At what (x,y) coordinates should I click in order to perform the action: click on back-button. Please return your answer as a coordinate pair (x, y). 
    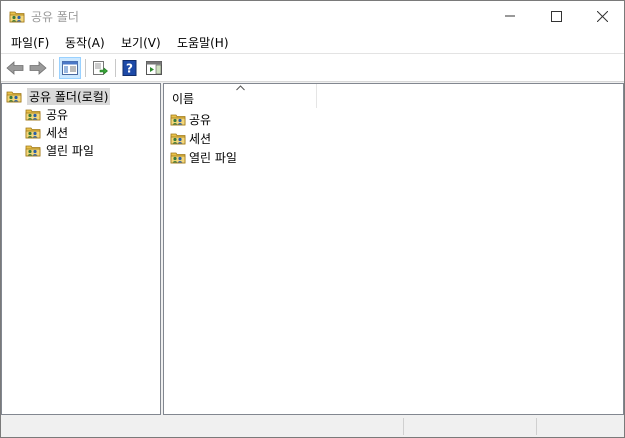
    Looking at the image, I should click on (15, 68).